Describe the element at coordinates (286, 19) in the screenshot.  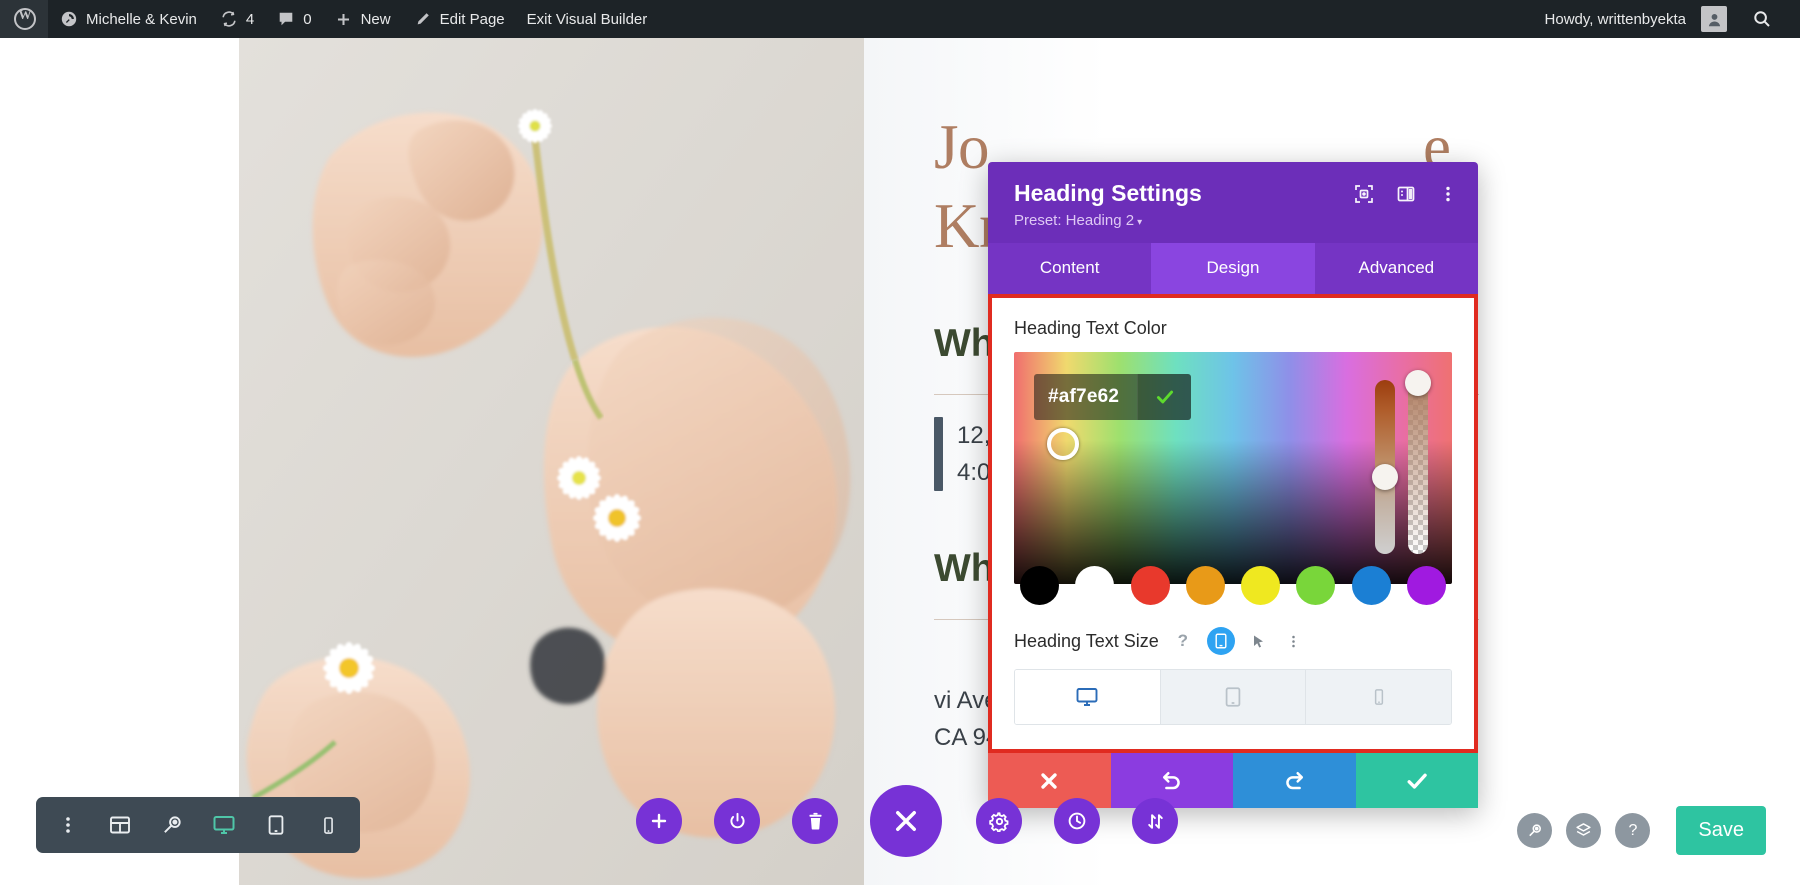
I see `comment-icon` at that location.